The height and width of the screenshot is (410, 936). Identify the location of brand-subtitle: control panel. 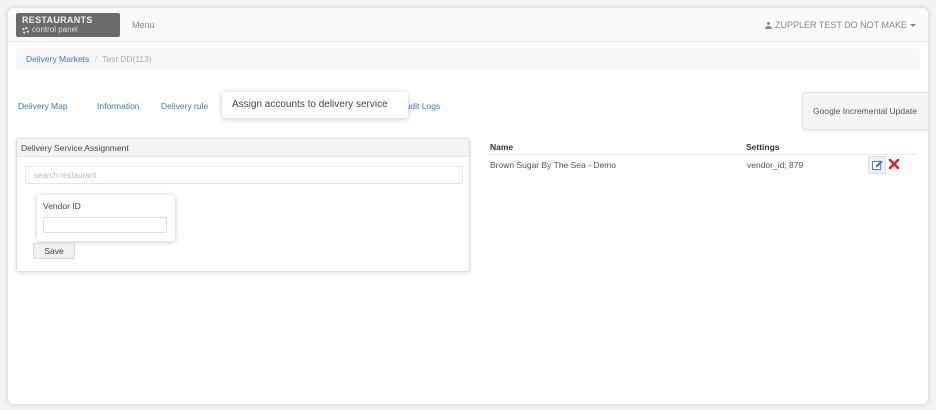
(68, 30).